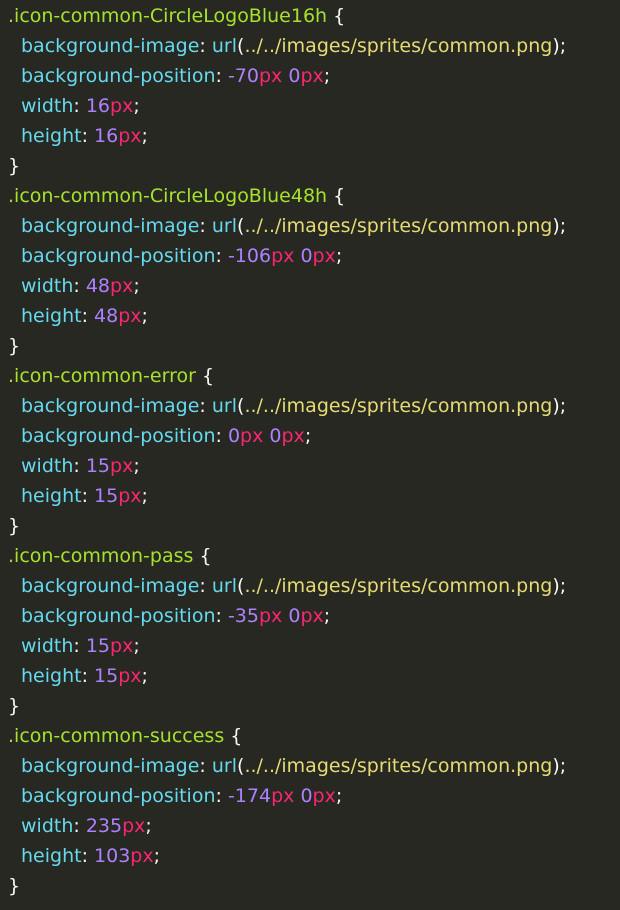 This screenshot has height=910, width=620. What do you see at coordinates (102, 376) in the screenshot?
I see `css-selector: .icon-common-error` at bounding box center [102, 376].